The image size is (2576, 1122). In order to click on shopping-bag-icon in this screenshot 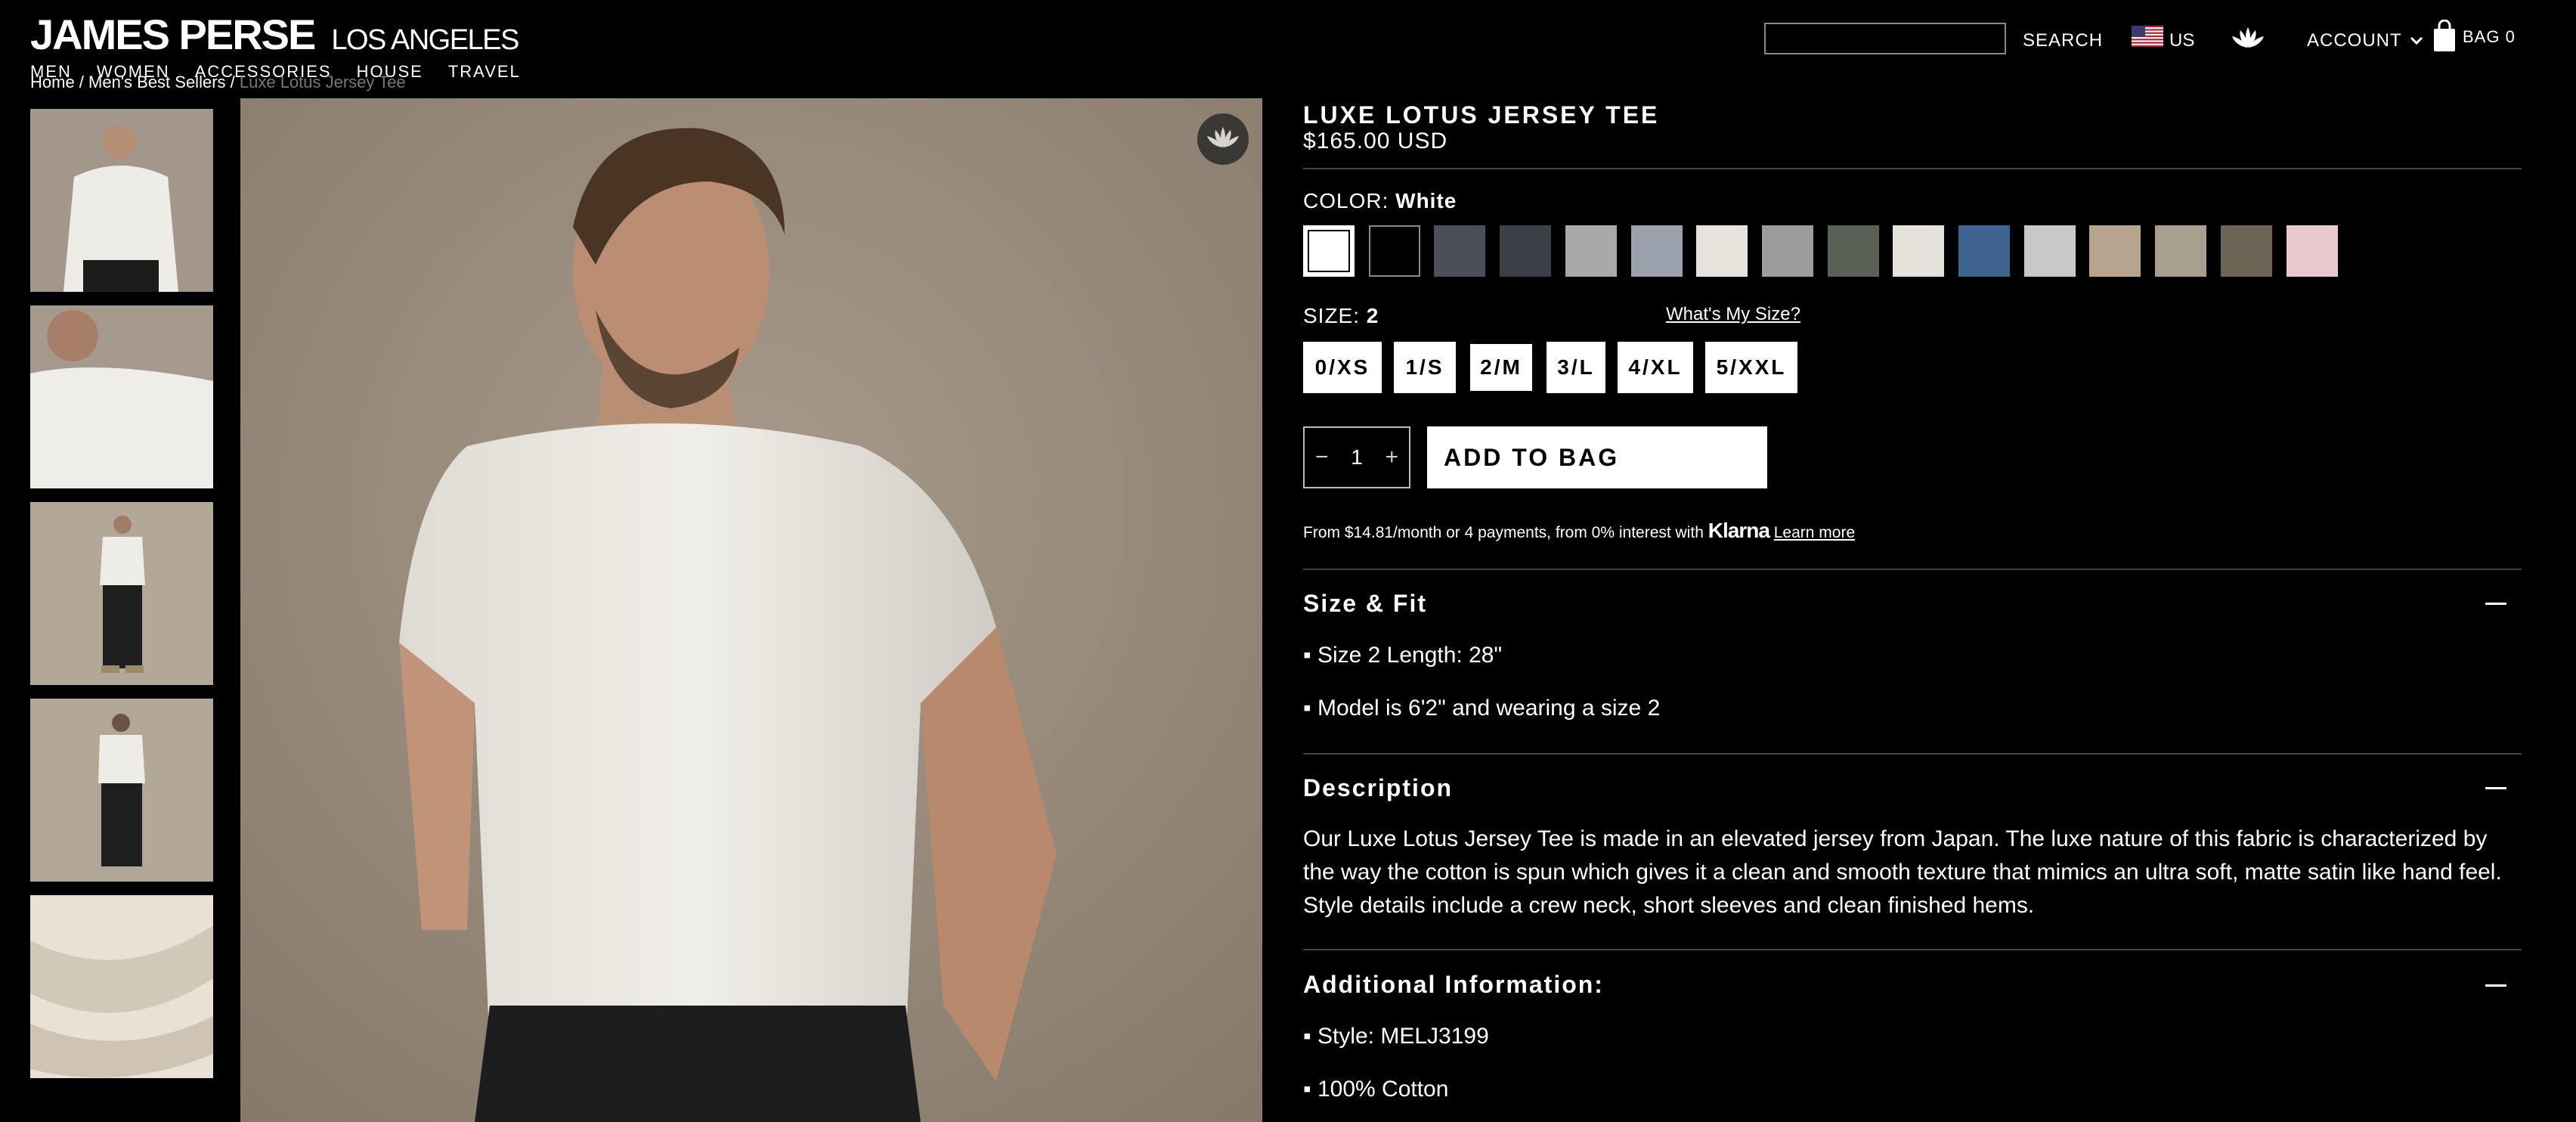, I will do `click(2444, 36)`.